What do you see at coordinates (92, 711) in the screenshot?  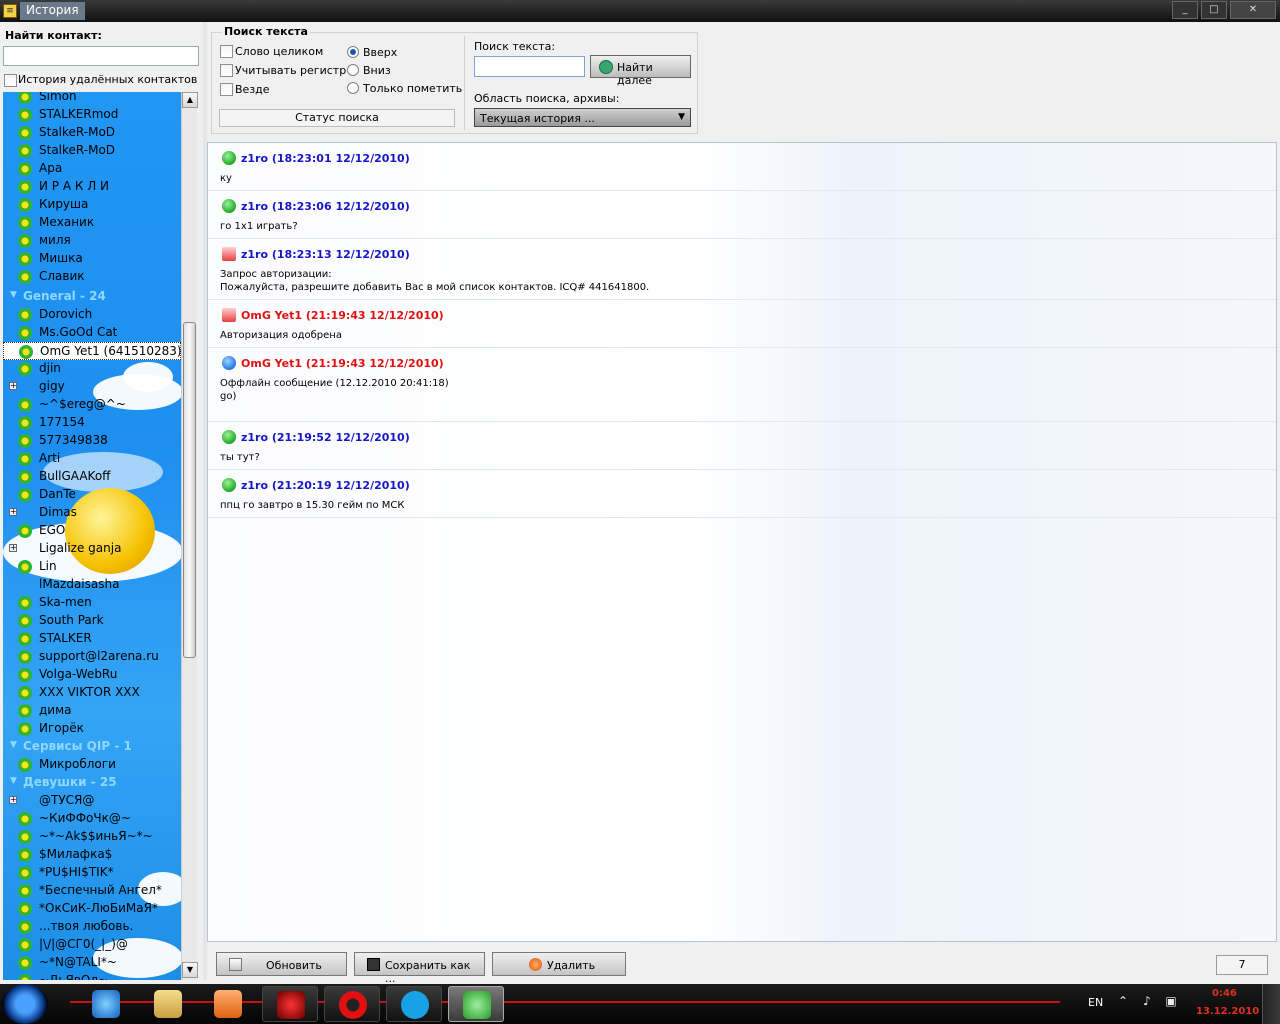 I see `contact-item: дима` at bounding box center [92, 711].